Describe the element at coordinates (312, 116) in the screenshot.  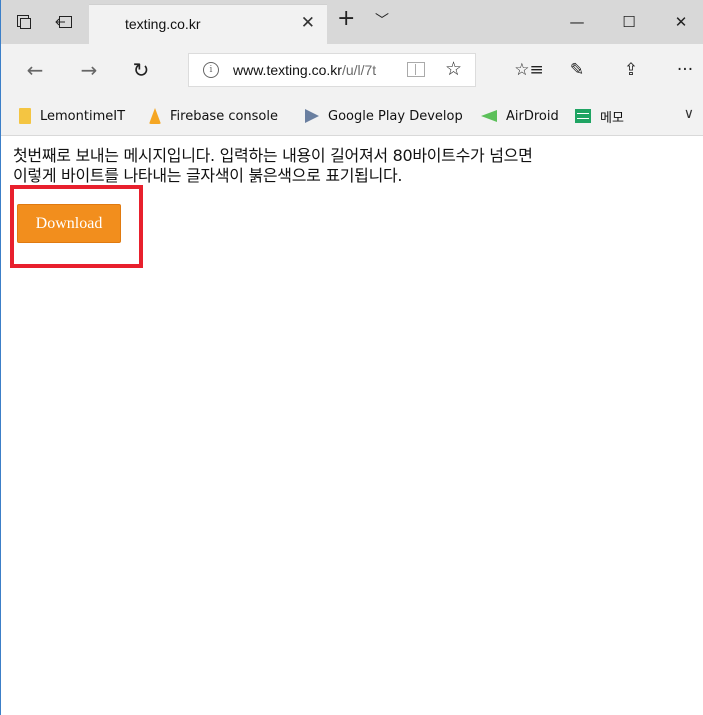
I see `google-play-icon` at that location.